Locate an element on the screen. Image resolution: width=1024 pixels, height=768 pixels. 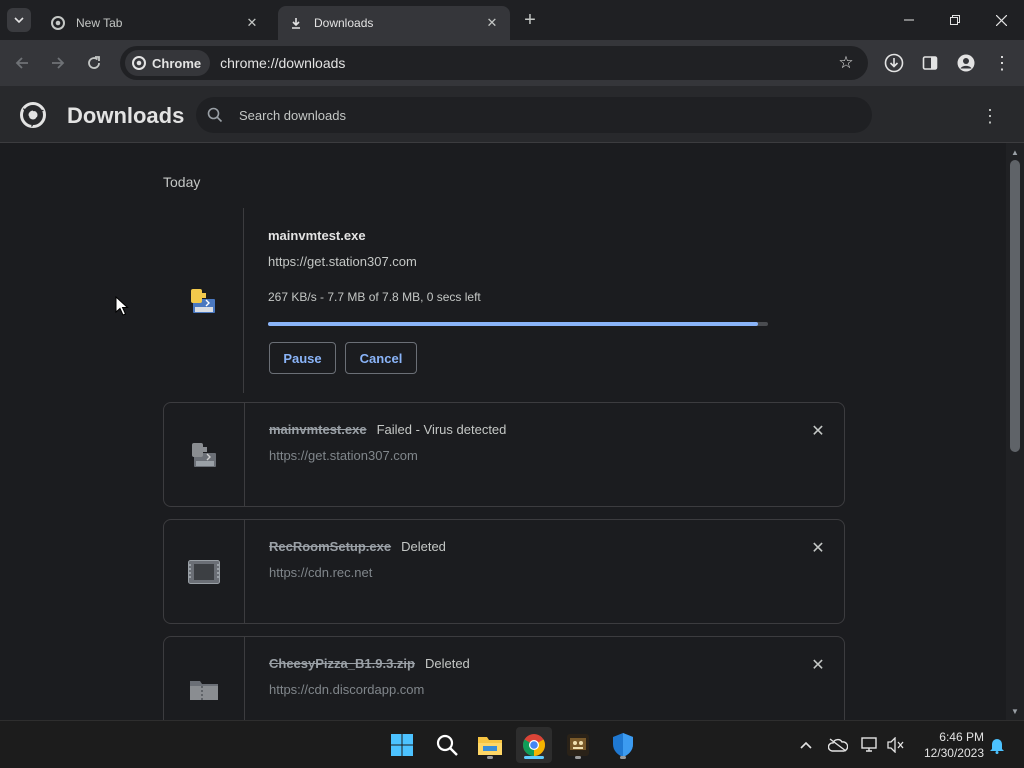
search-downloads is located at coordinates (534, 115).